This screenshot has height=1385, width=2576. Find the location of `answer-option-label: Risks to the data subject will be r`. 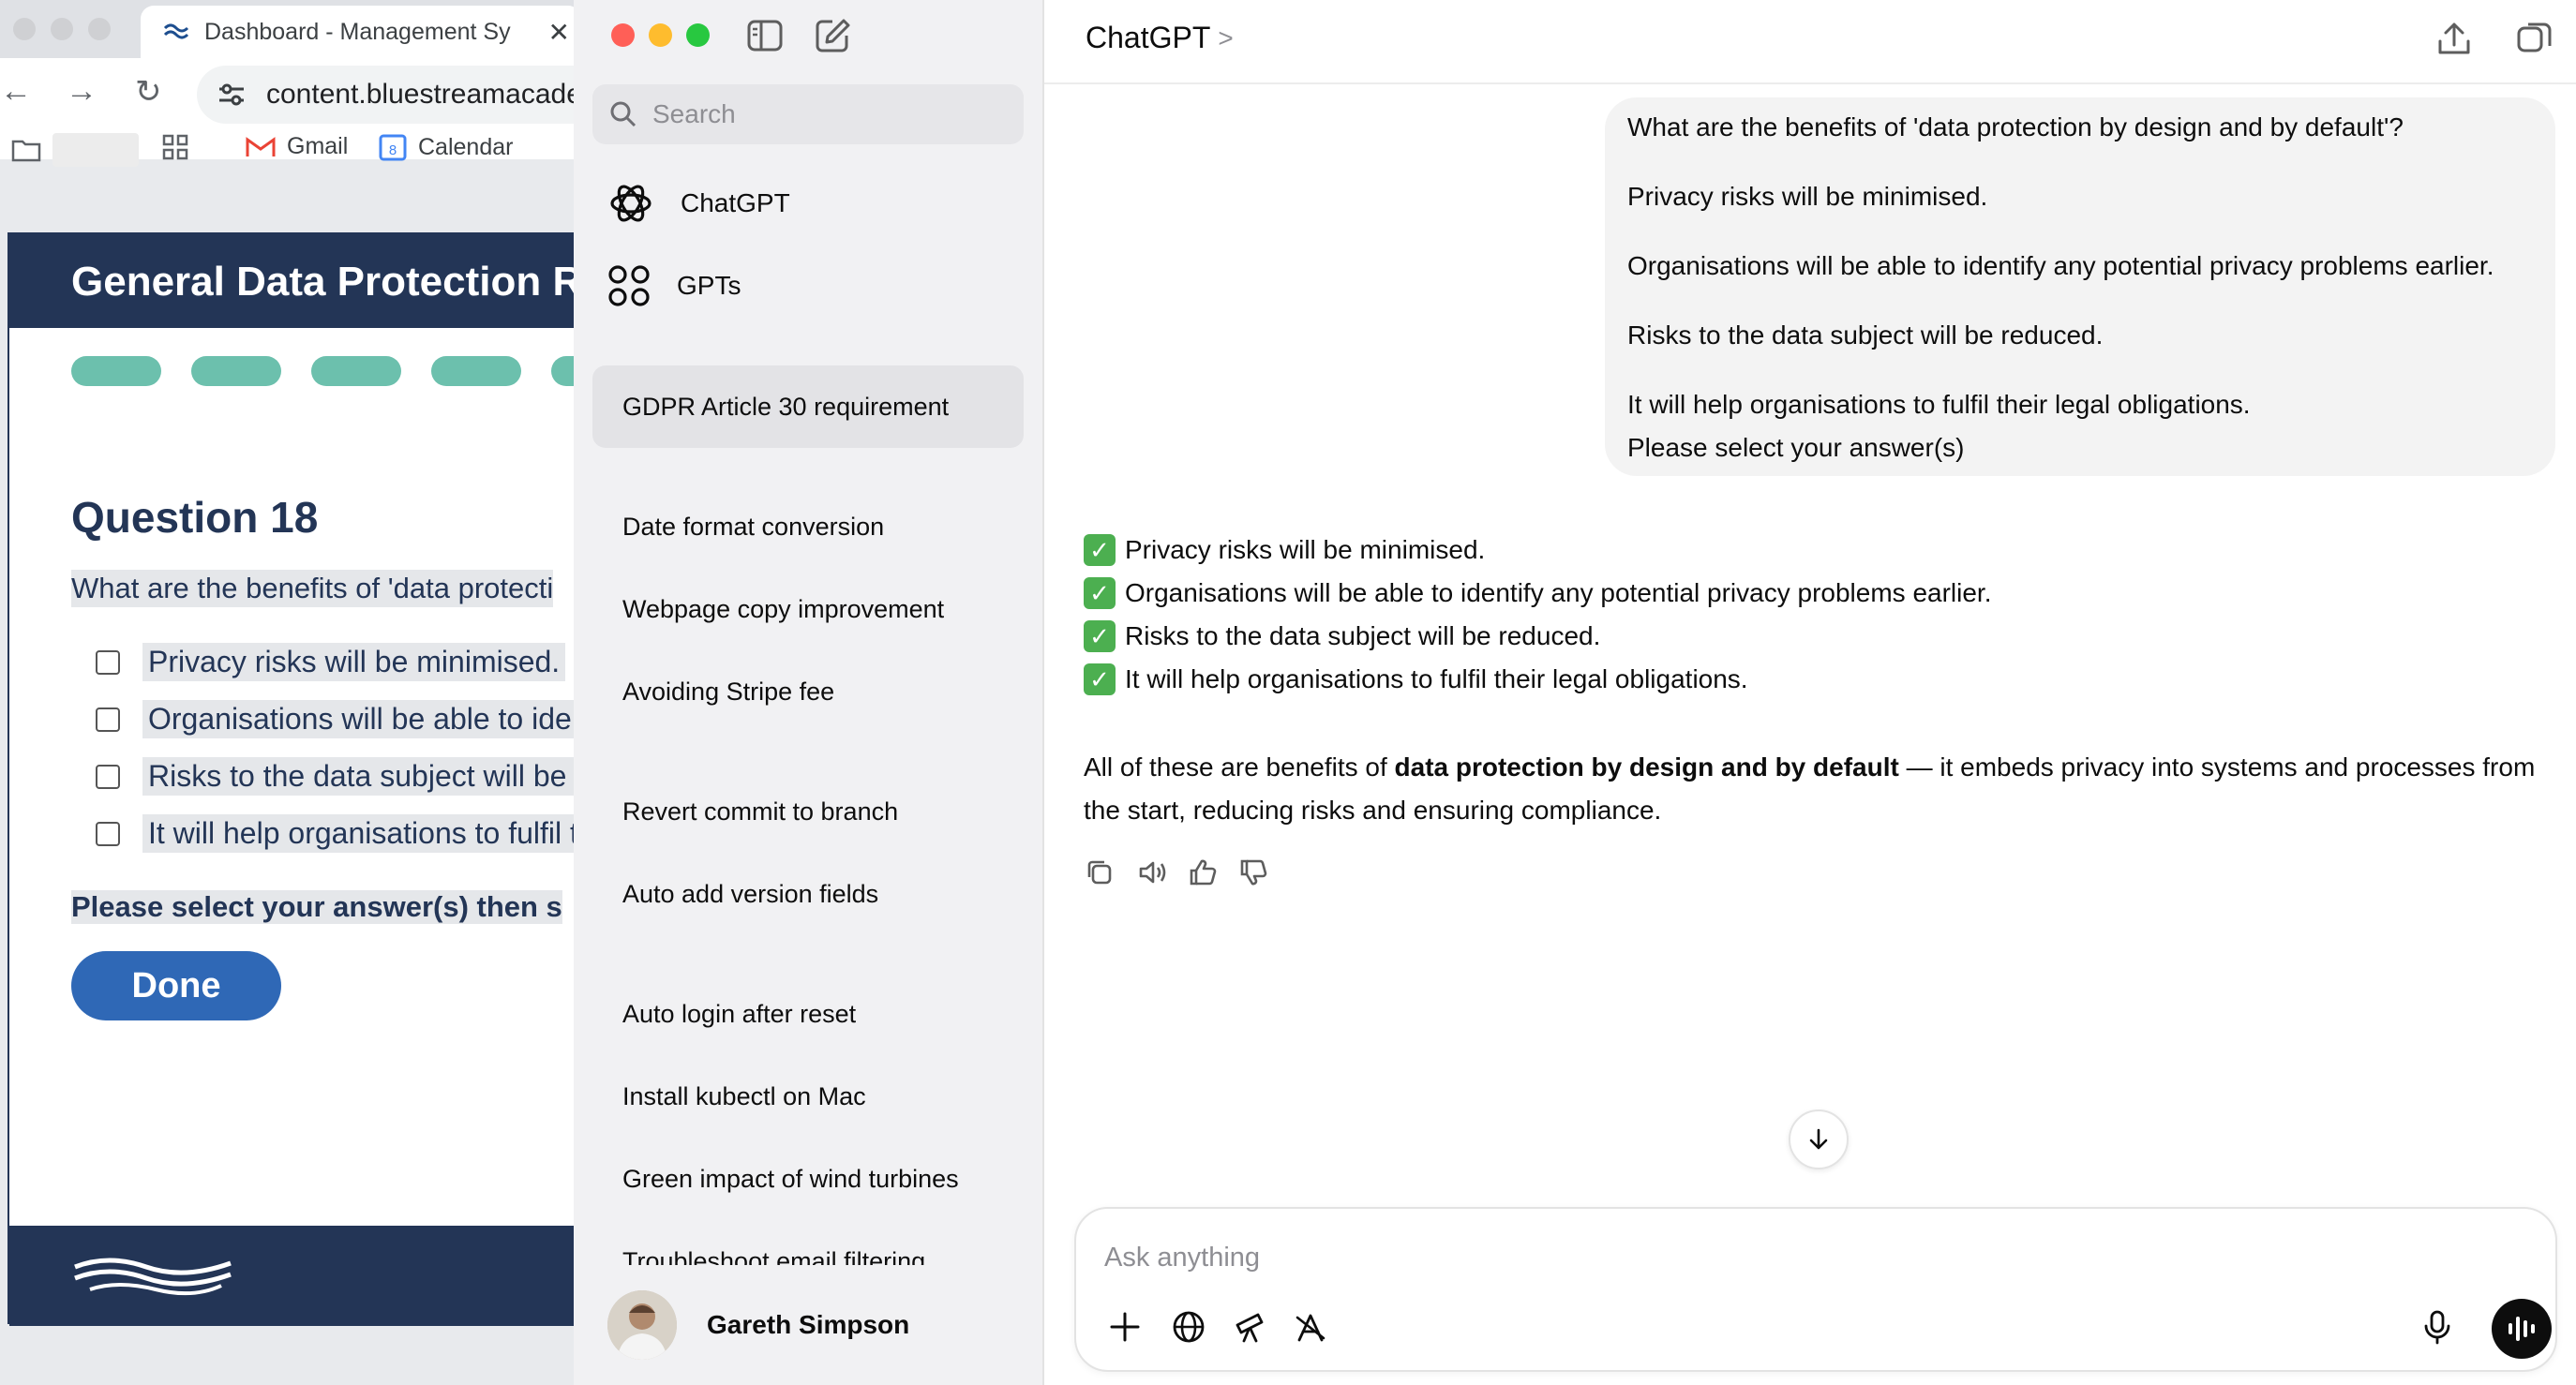

answer-option-label: Risks to the data subject will be r is located at coordinates (362, 776).